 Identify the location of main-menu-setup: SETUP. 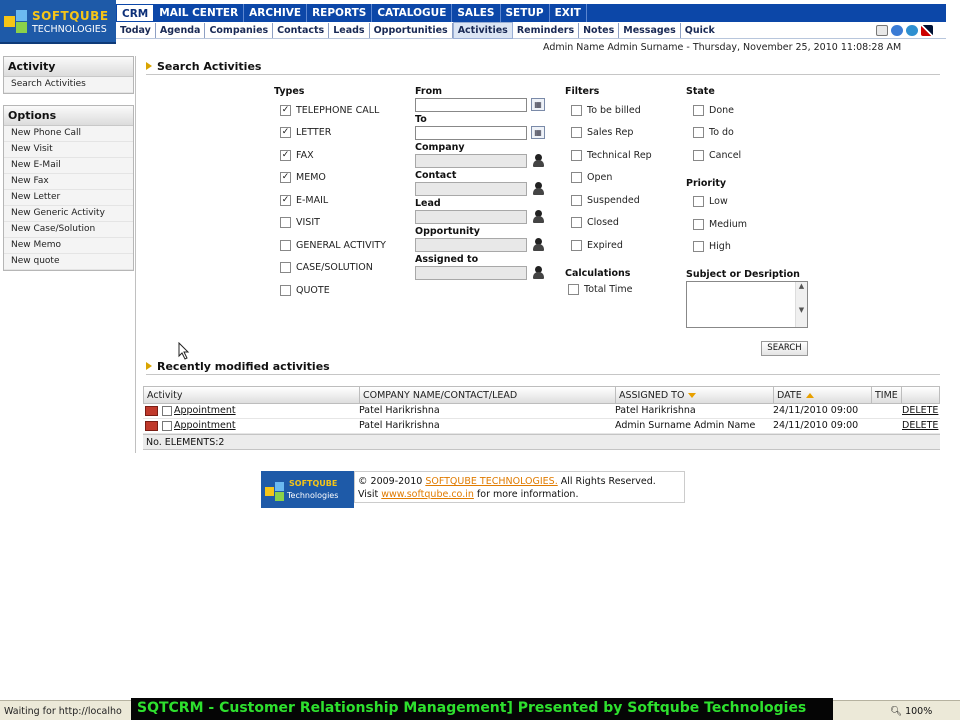
(525, 13).